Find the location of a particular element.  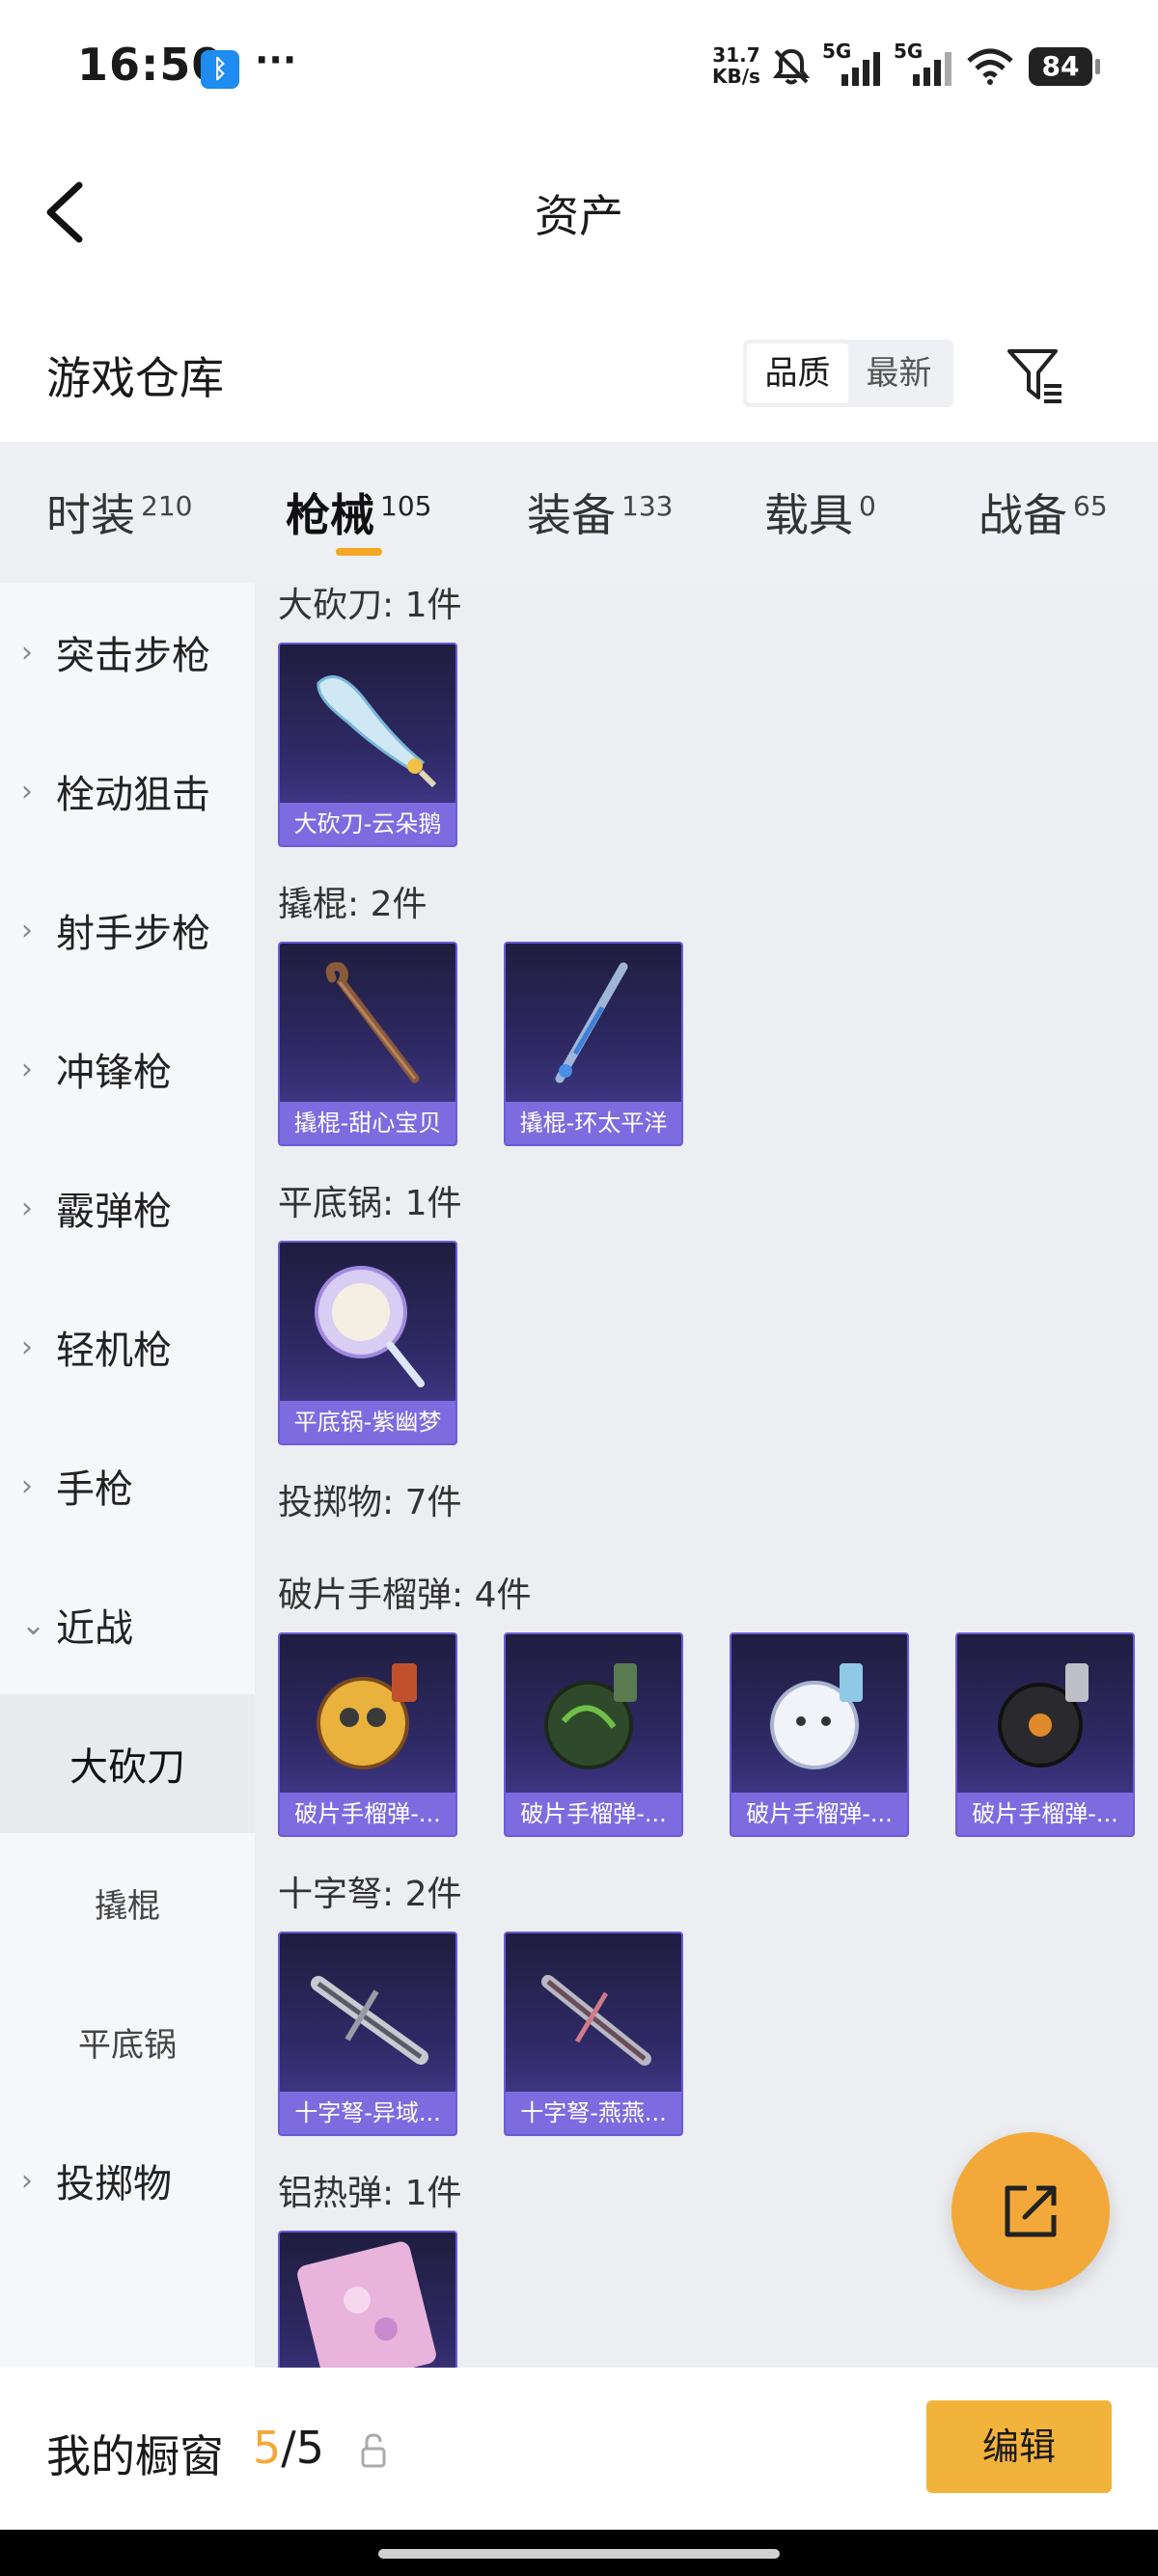

sort-option-newest: 最新 is located at coordinates (899, 373).